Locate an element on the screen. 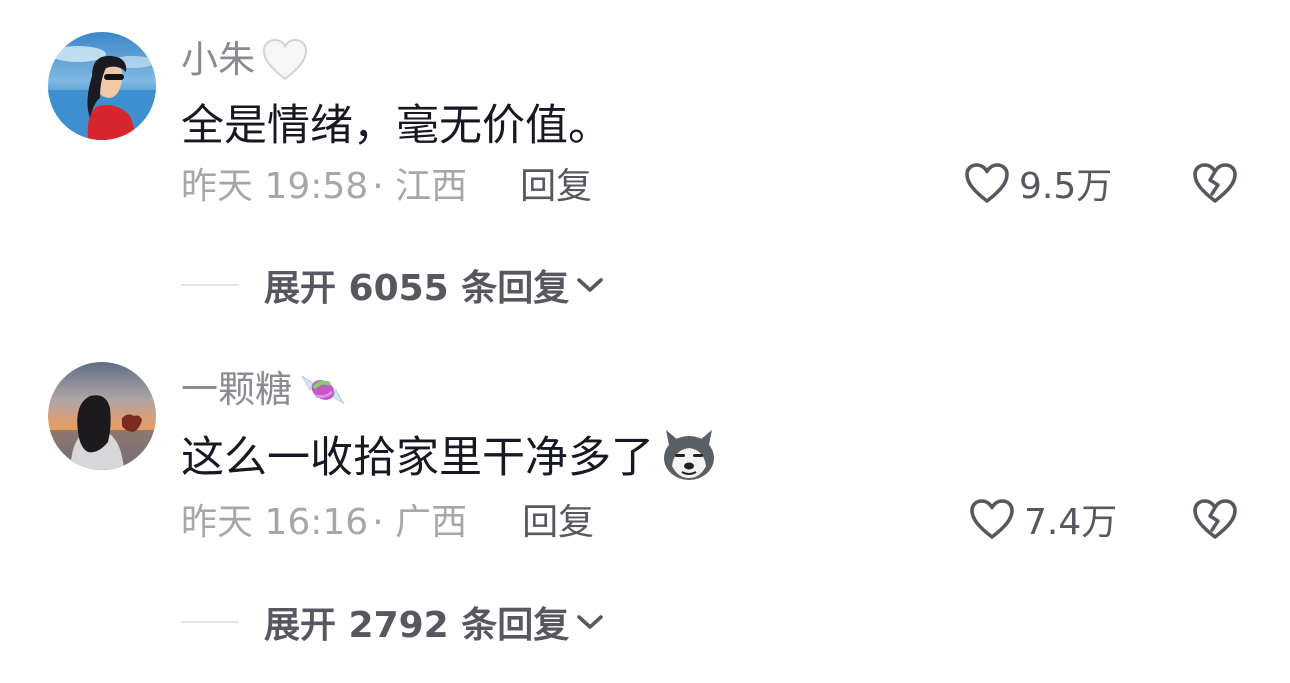 Image resolution: width=1290 pixels, height=683 pixels. expand-replies-label: 展开 6055 条回复 is located at coordinates (417, 288).